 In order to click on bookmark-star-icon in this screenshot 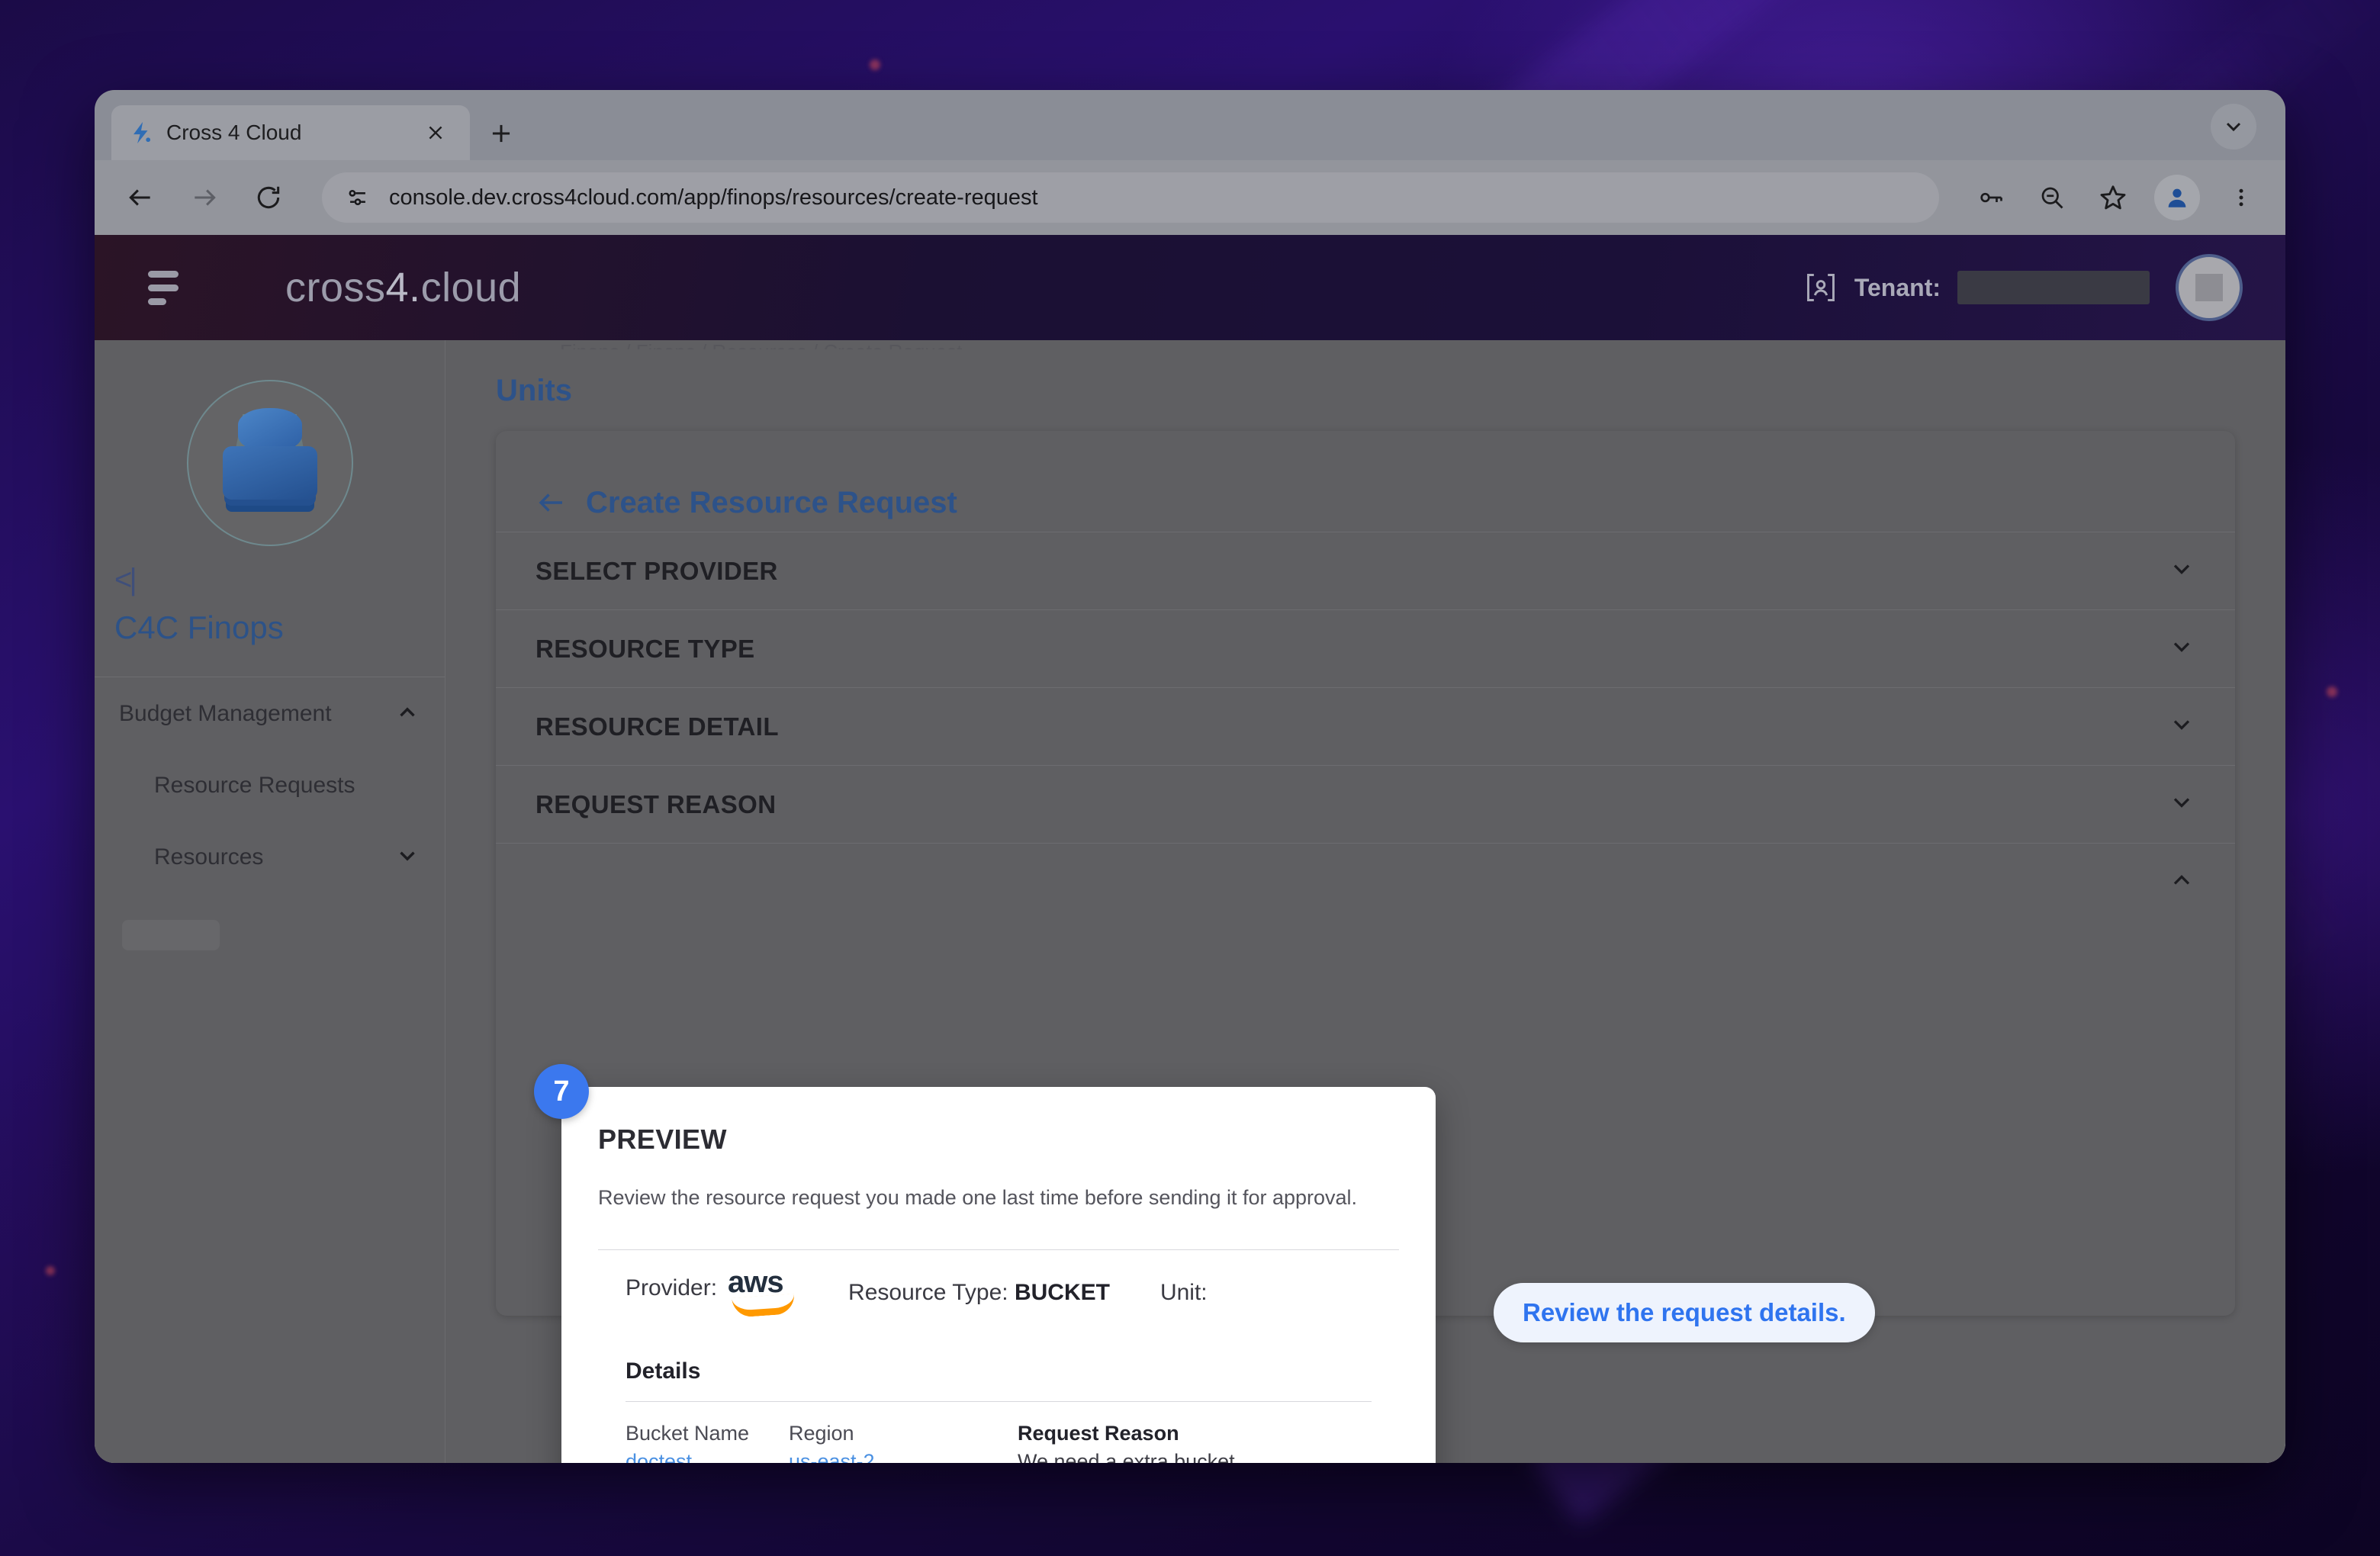, I will do `click(2113, 197)`.